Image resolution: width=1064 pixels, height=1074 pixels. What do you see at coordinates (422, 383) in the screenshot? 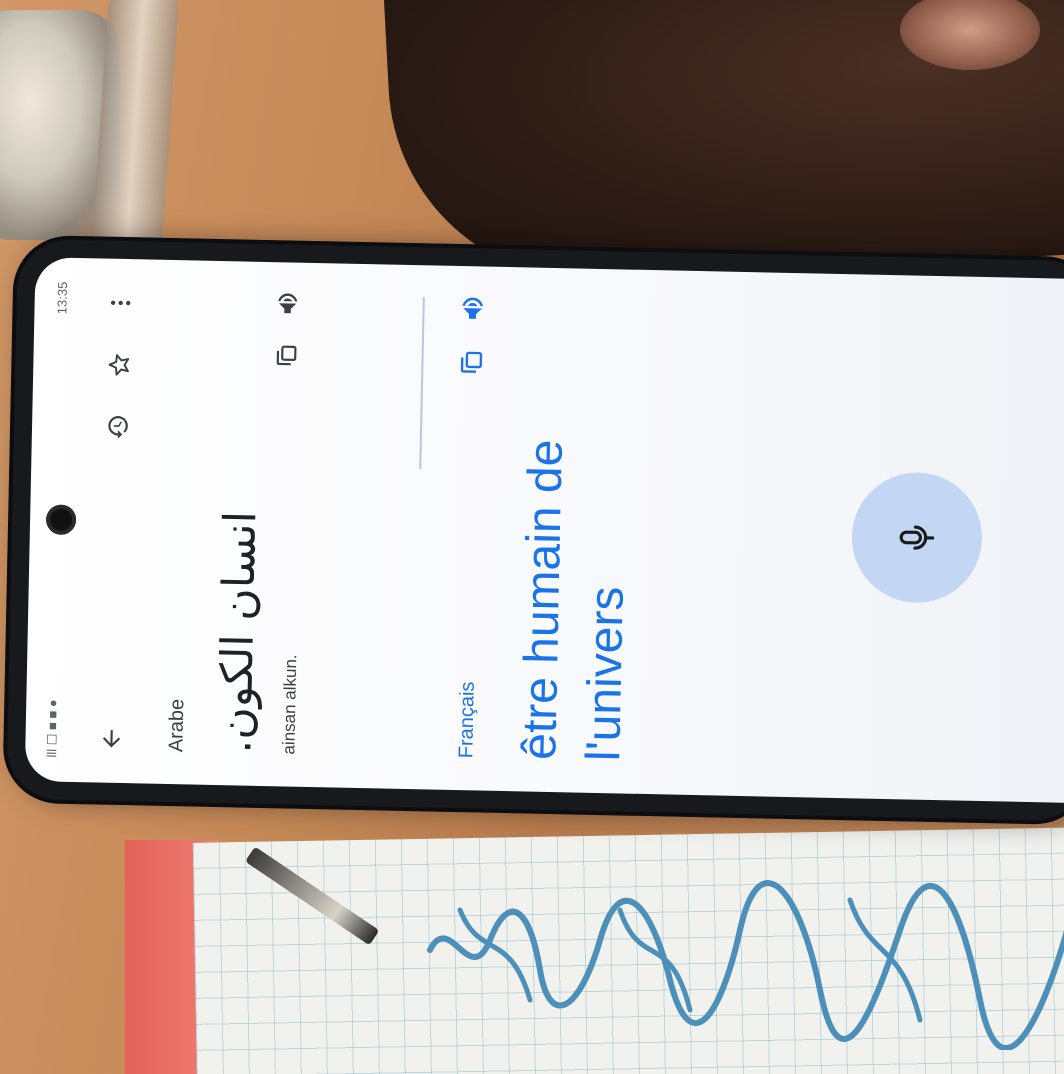
I see `panel-divider` at bounding box center [422, 383].